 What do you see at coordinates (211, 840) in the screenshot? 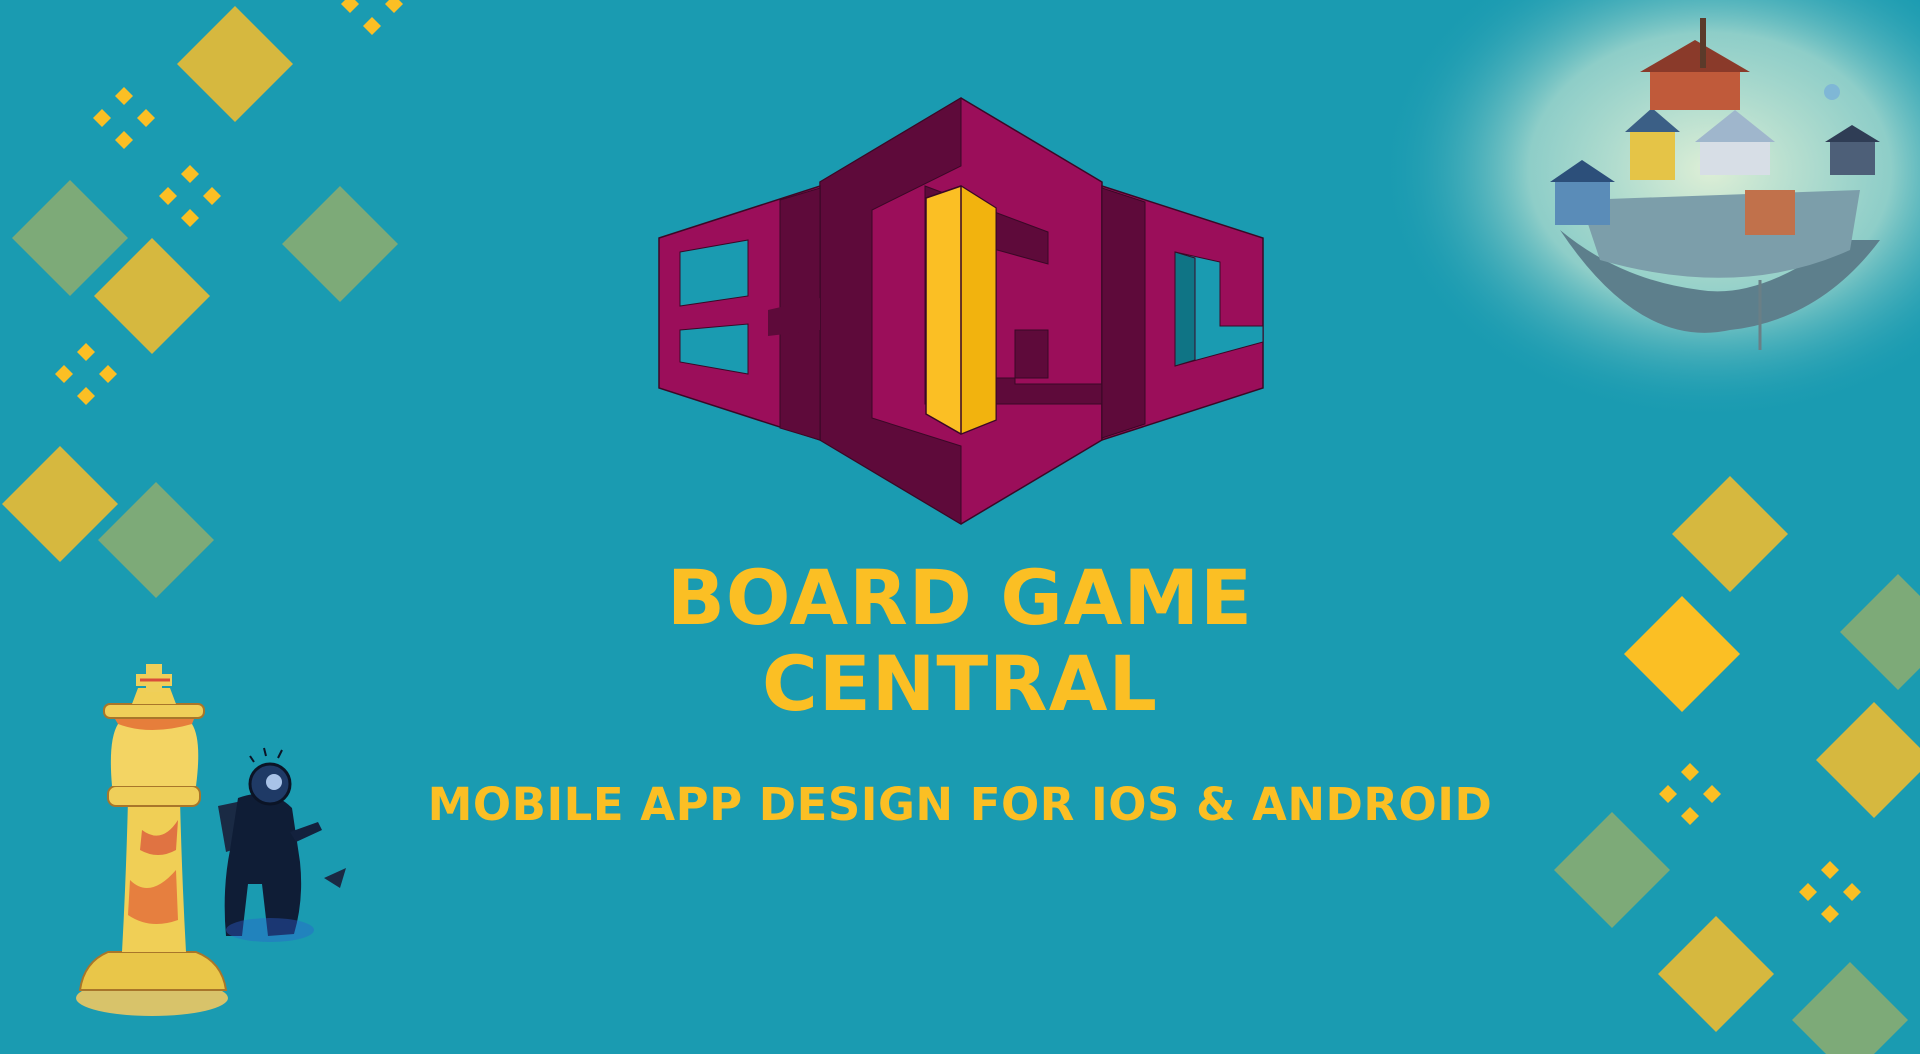
I see `chess-illustrations` at bounding box center [211, 840].